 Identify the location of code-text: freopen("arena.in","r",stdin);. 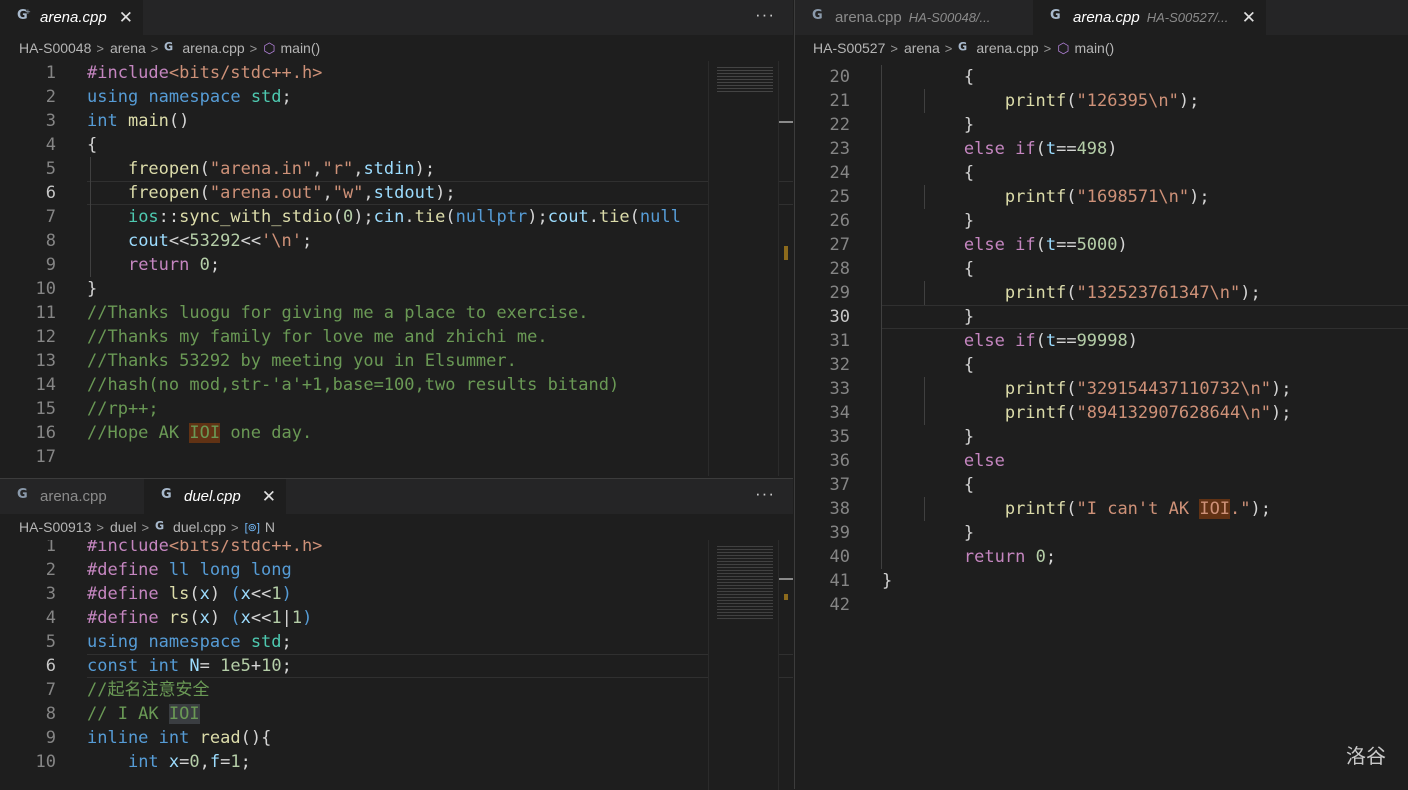
(261, 169).